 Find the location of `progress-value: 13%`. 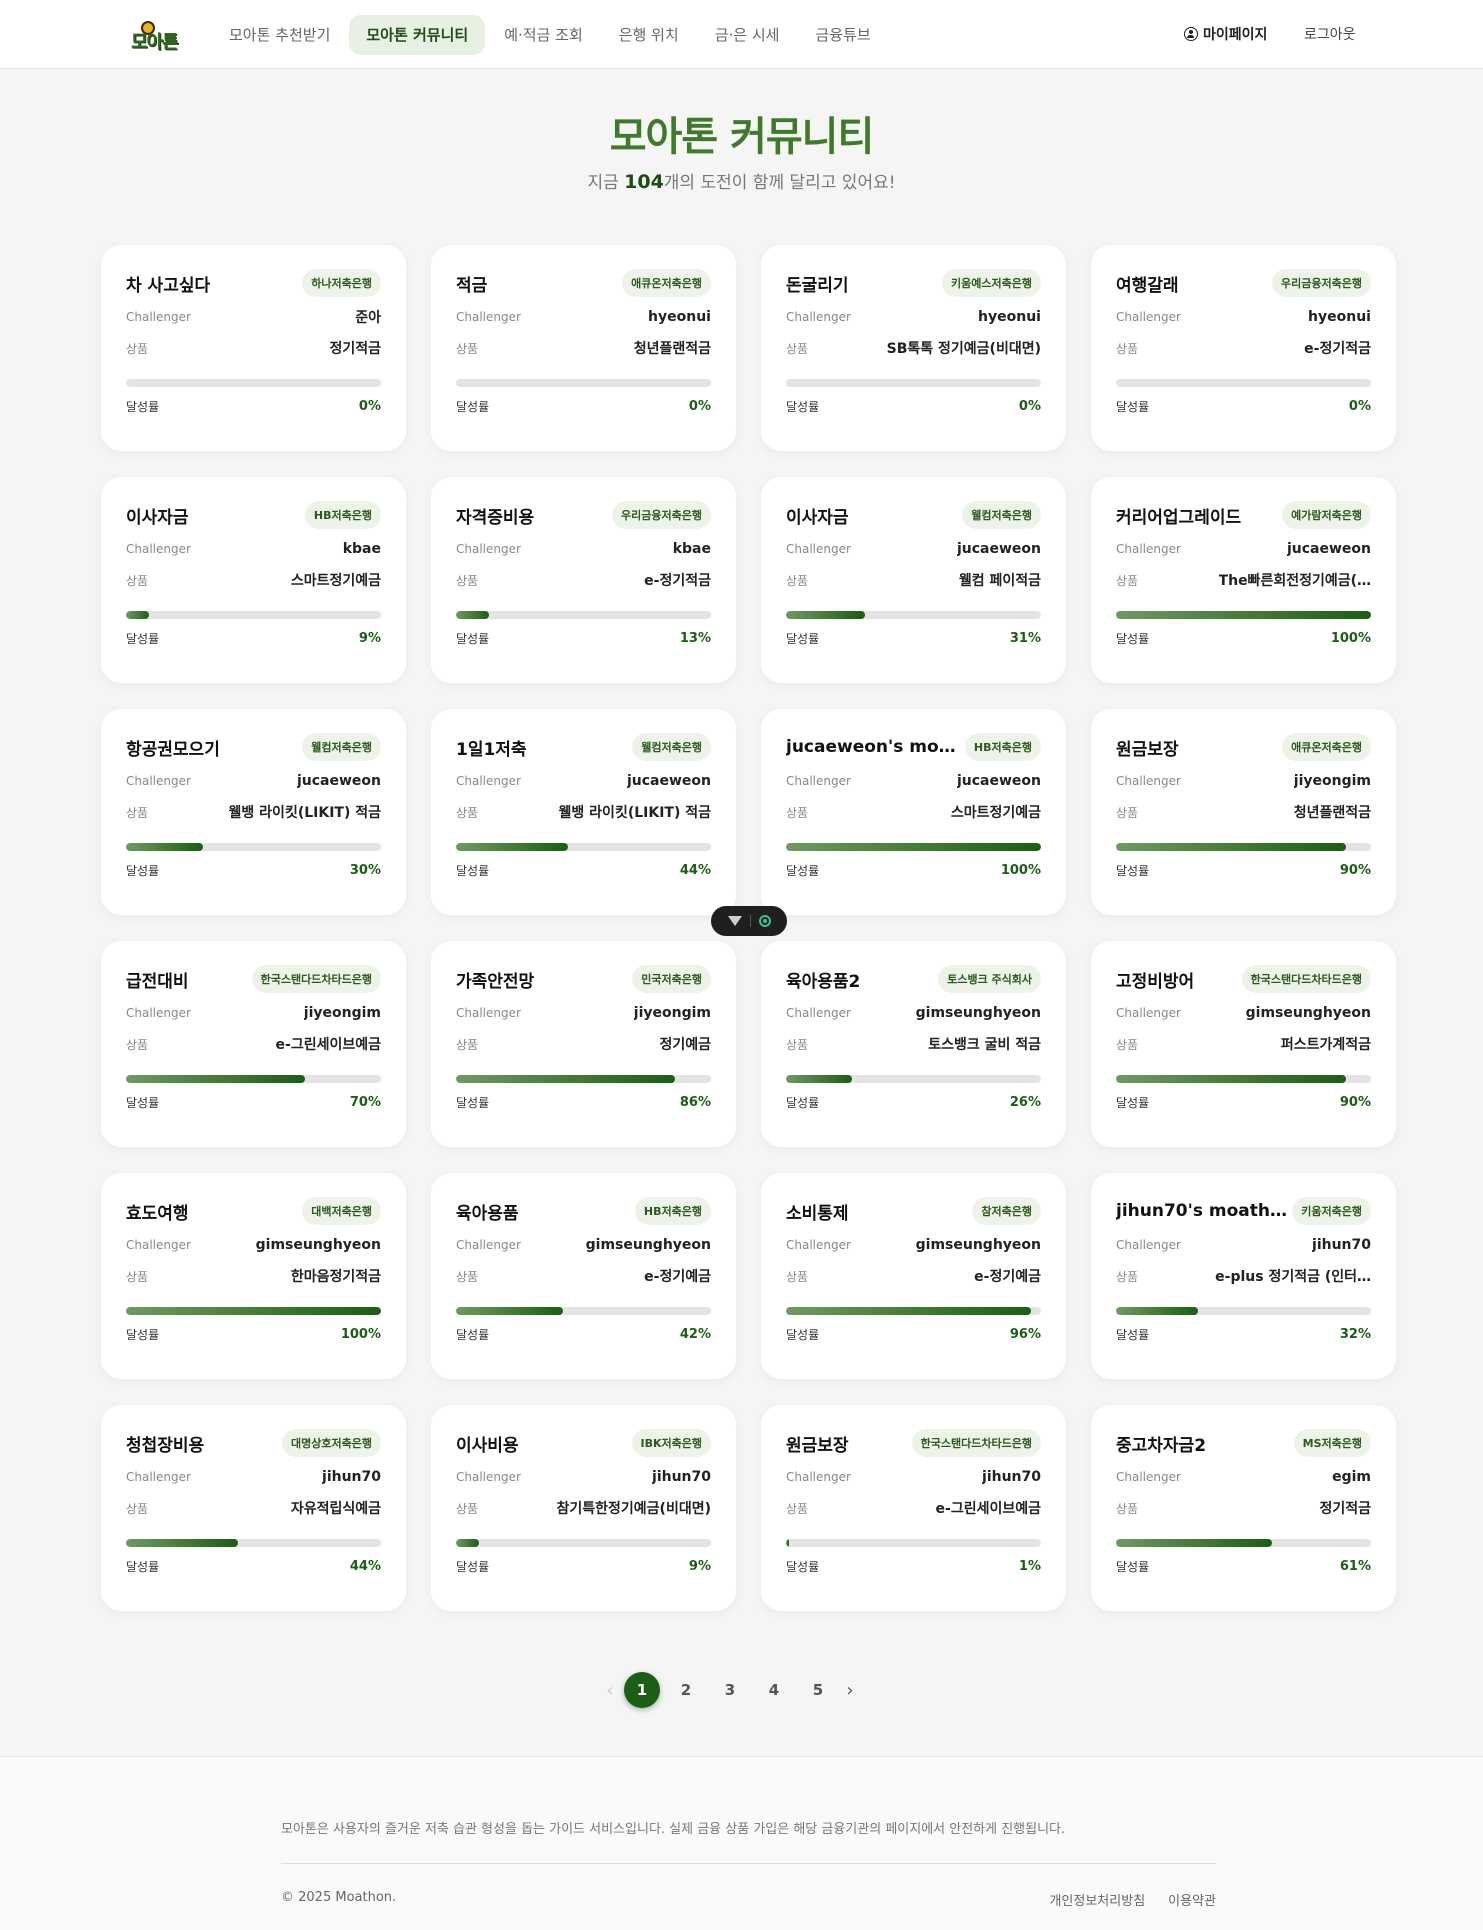

progress-value: 13% is located at coordinates (695, 638).